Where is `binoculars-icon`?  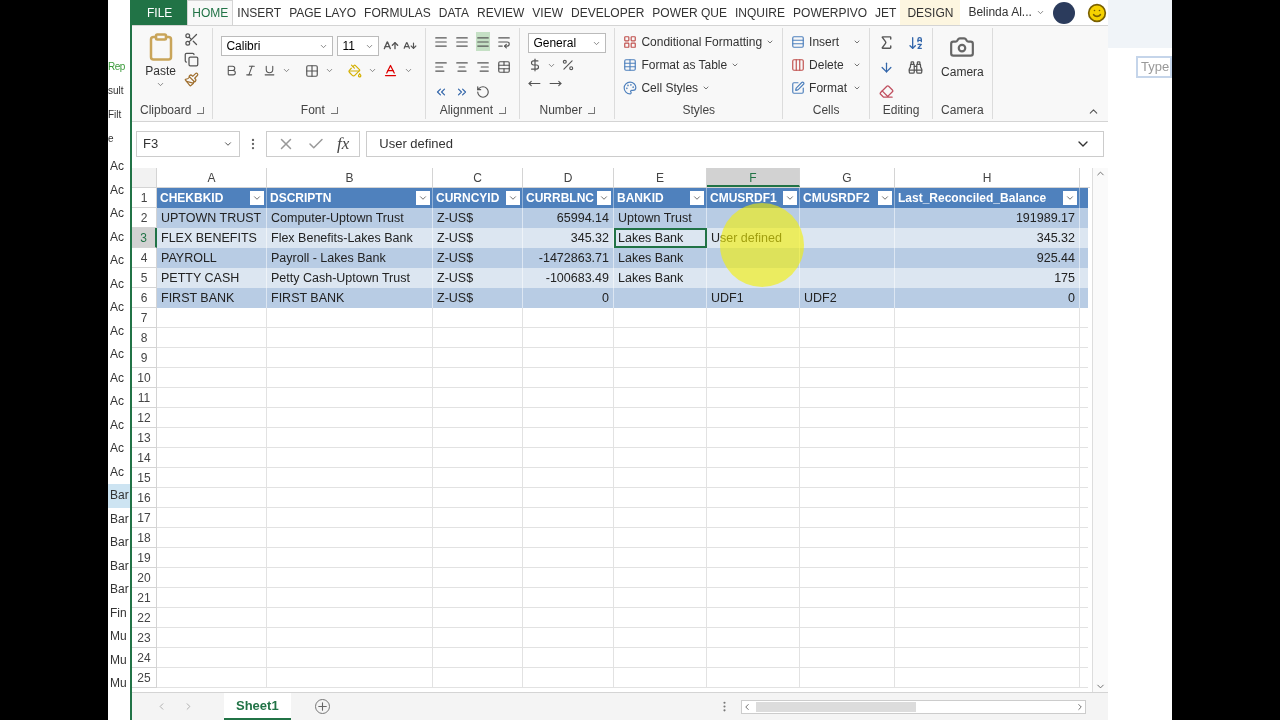
binoculars-icon is located at coordinates (916, 67).